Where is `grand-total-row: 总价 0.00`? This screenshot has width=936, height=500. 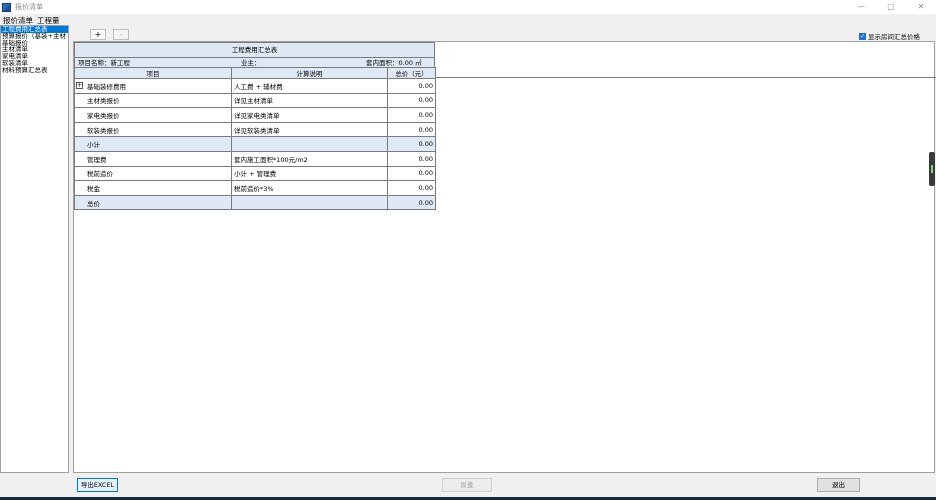
grand-total-row: 总价 0.00 is located at coordinates (255, 202).